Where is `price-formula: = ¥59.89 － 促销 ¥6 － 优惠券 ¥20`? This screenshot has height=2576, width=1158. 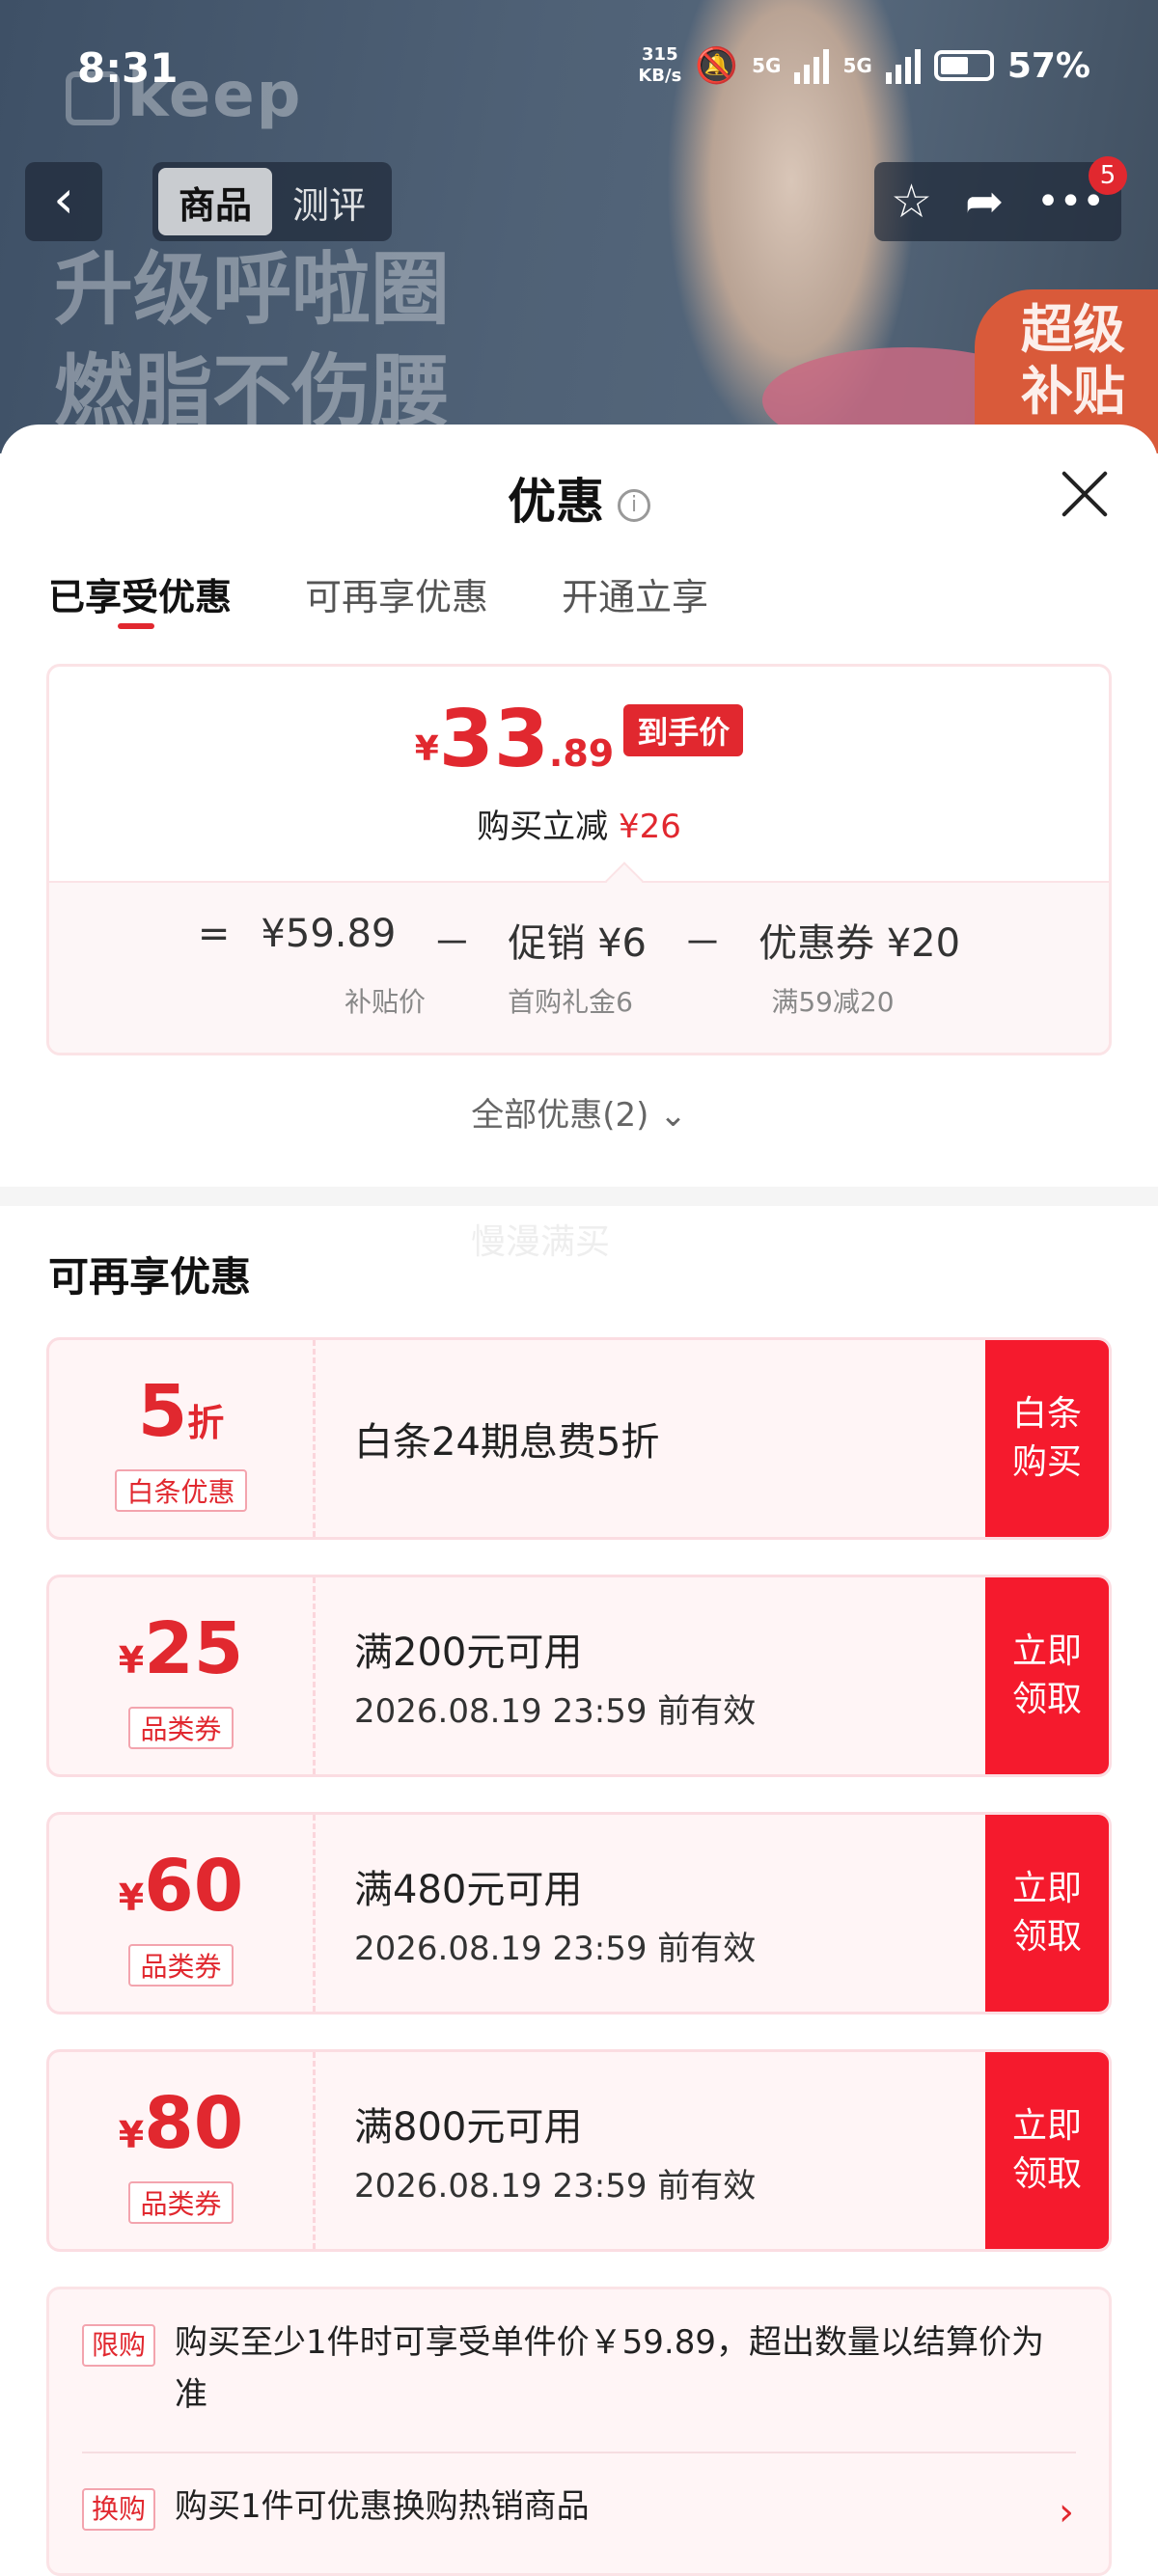 price-formula: = ¥59.89 － 促销 ¥6 － 优惠券 ¥20 is located at coordinates (579, 939).